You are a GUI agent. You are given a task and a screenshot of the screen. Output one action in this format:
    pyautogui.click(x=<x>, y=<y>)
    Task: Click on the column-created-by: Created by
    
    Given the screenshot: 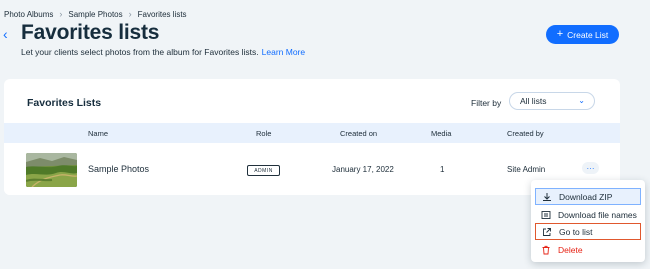 What is the action you would take?
    pyautogui.click(x=525, y=133)
    